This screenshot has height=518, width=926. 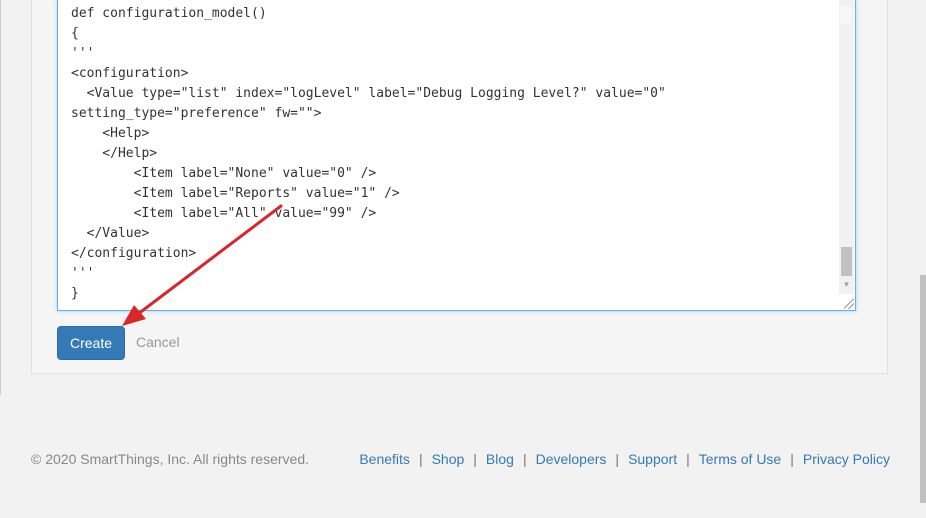 I want to click on code-line: <Item label="All" value="99" />, so click(x=224, y=213).